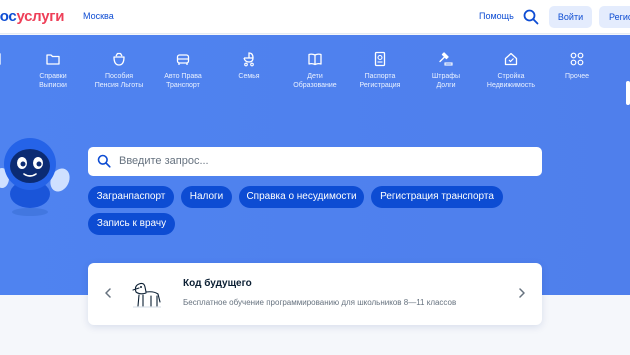 This screenshot has height=355, width=630. I want to click on car-icon, so click(183, 59).